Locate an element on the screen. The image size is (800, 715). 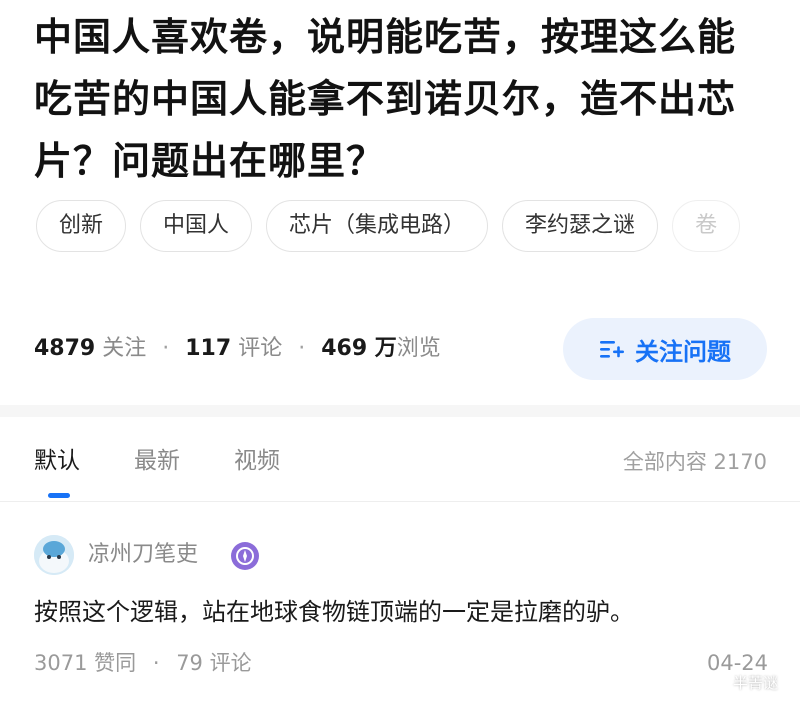
compass-glyph is located at coordinates (245, 556).